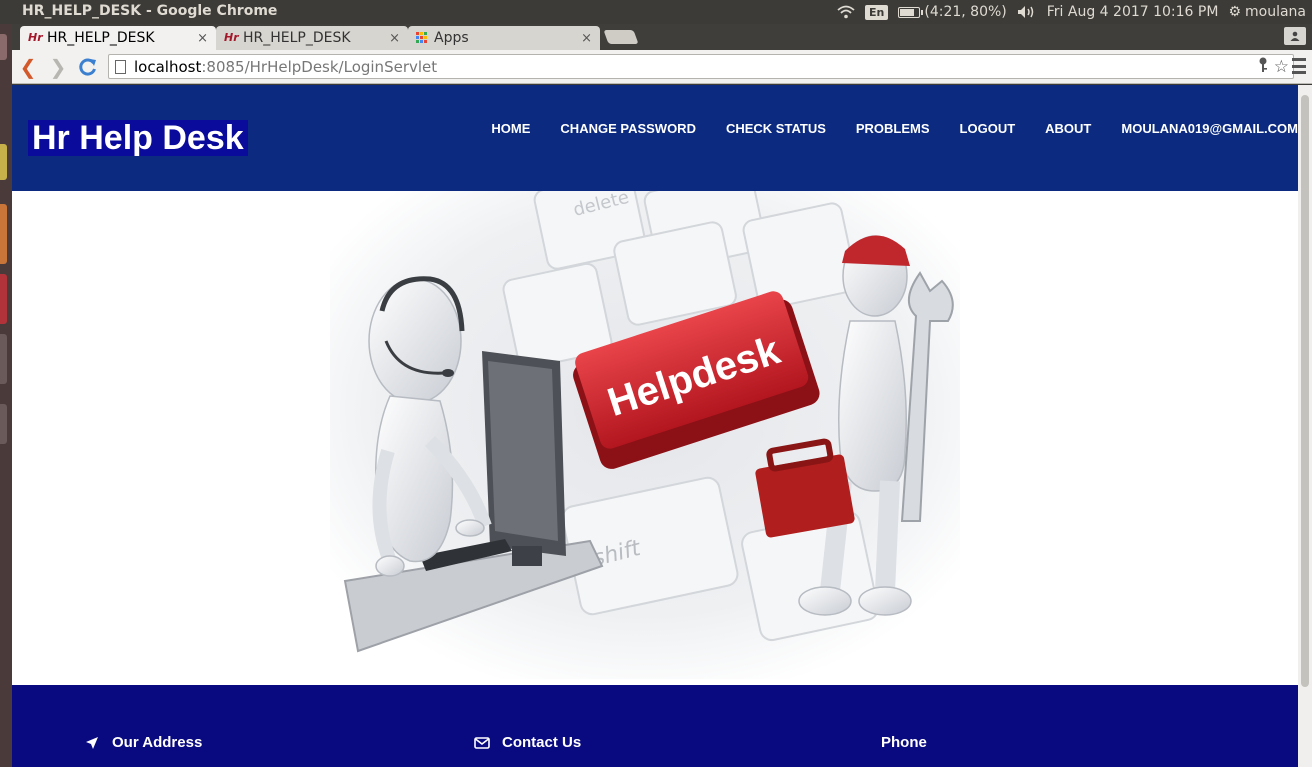 The image size is (1312, 767). What do you see at coordinates (6, 395) in the screenshot?
I see `unity-launcher` at bounding box center [6, 395].